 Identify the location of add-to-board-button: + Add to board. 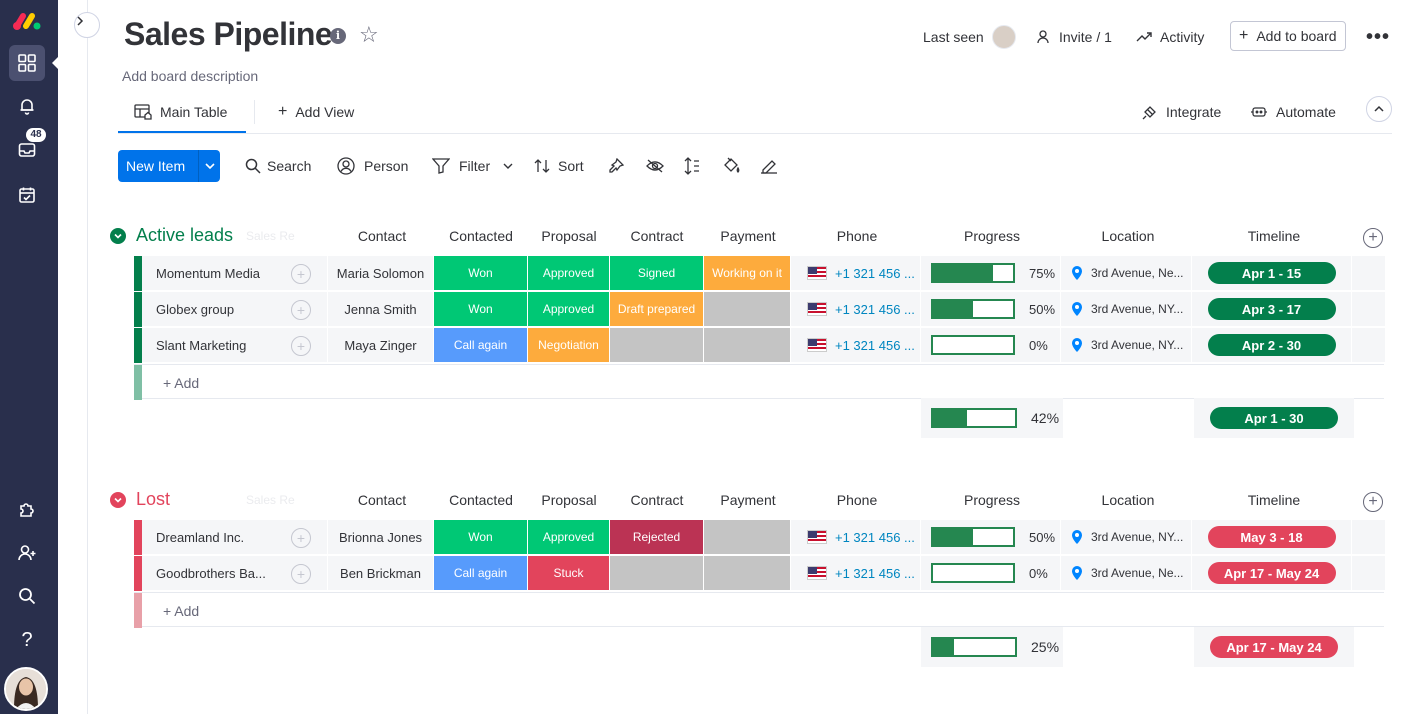
(1288, 36).